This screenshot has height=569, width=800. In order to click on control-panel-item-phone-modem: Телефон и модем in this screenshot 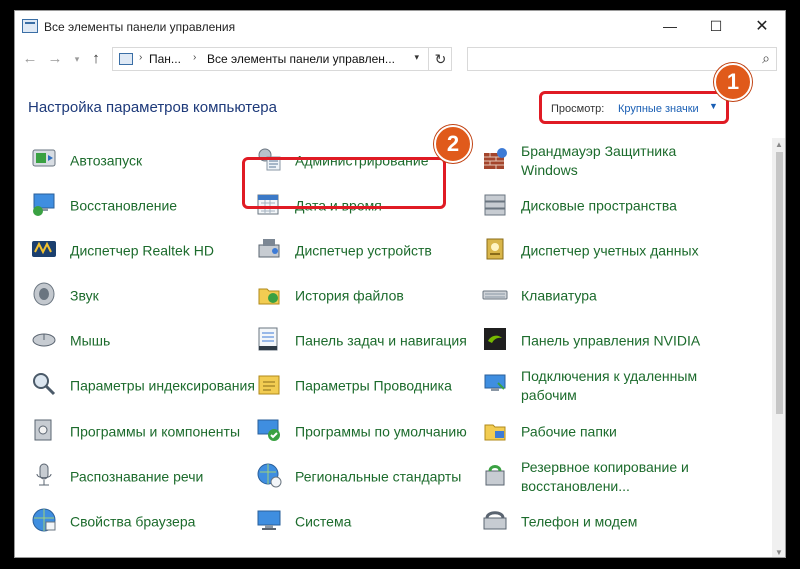, I will do `click(593, 522)`.